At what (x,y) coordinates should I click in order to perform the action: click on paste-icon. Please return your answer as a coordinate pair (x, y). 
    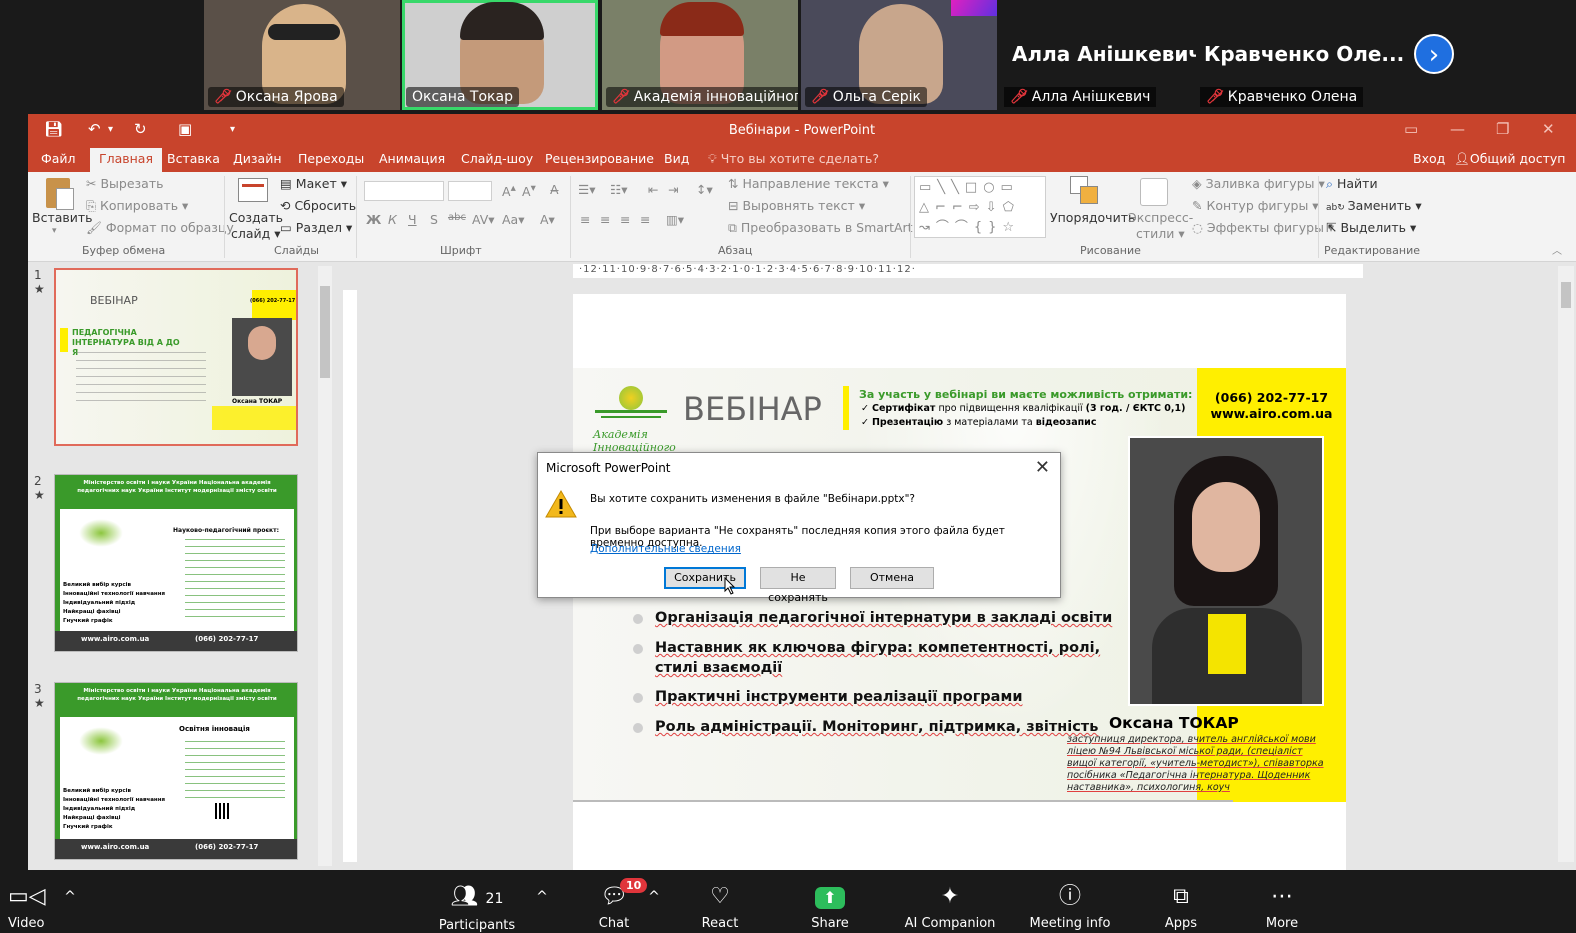
    Looking at the image, I should click on (59, 193).